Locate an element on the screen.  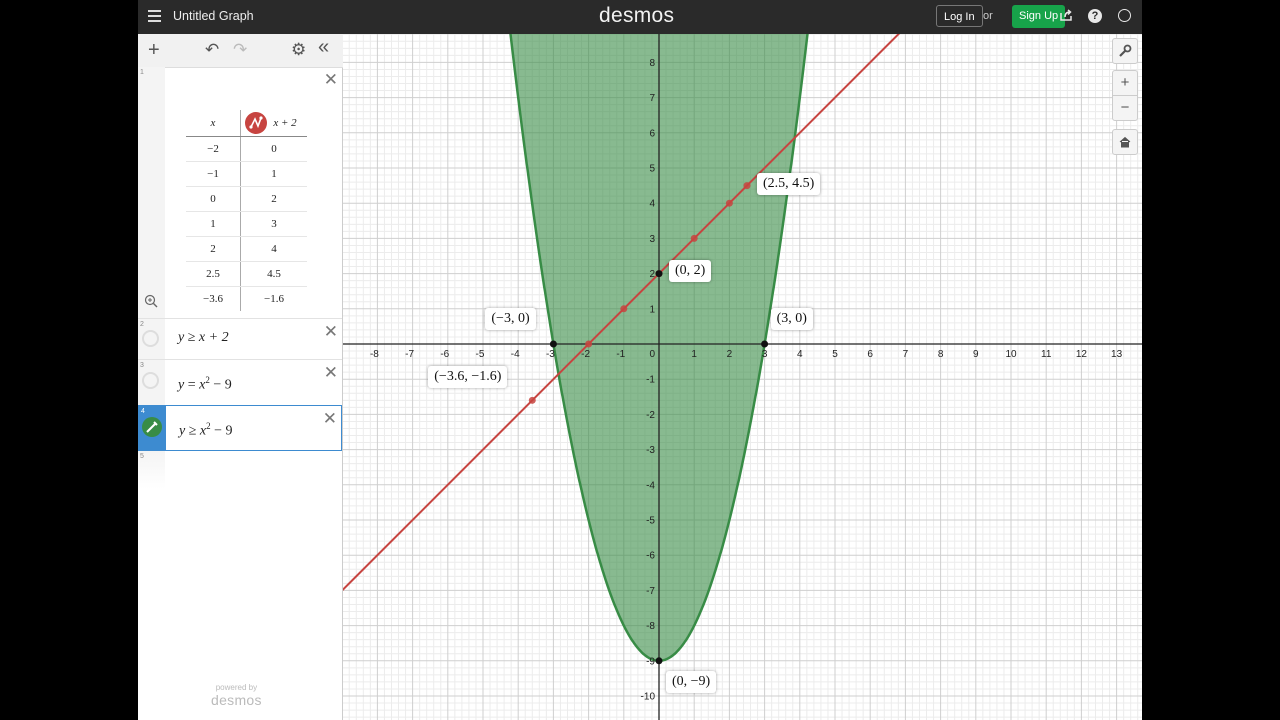
y-tick-label: -6 is located at coordinates (650, 556).